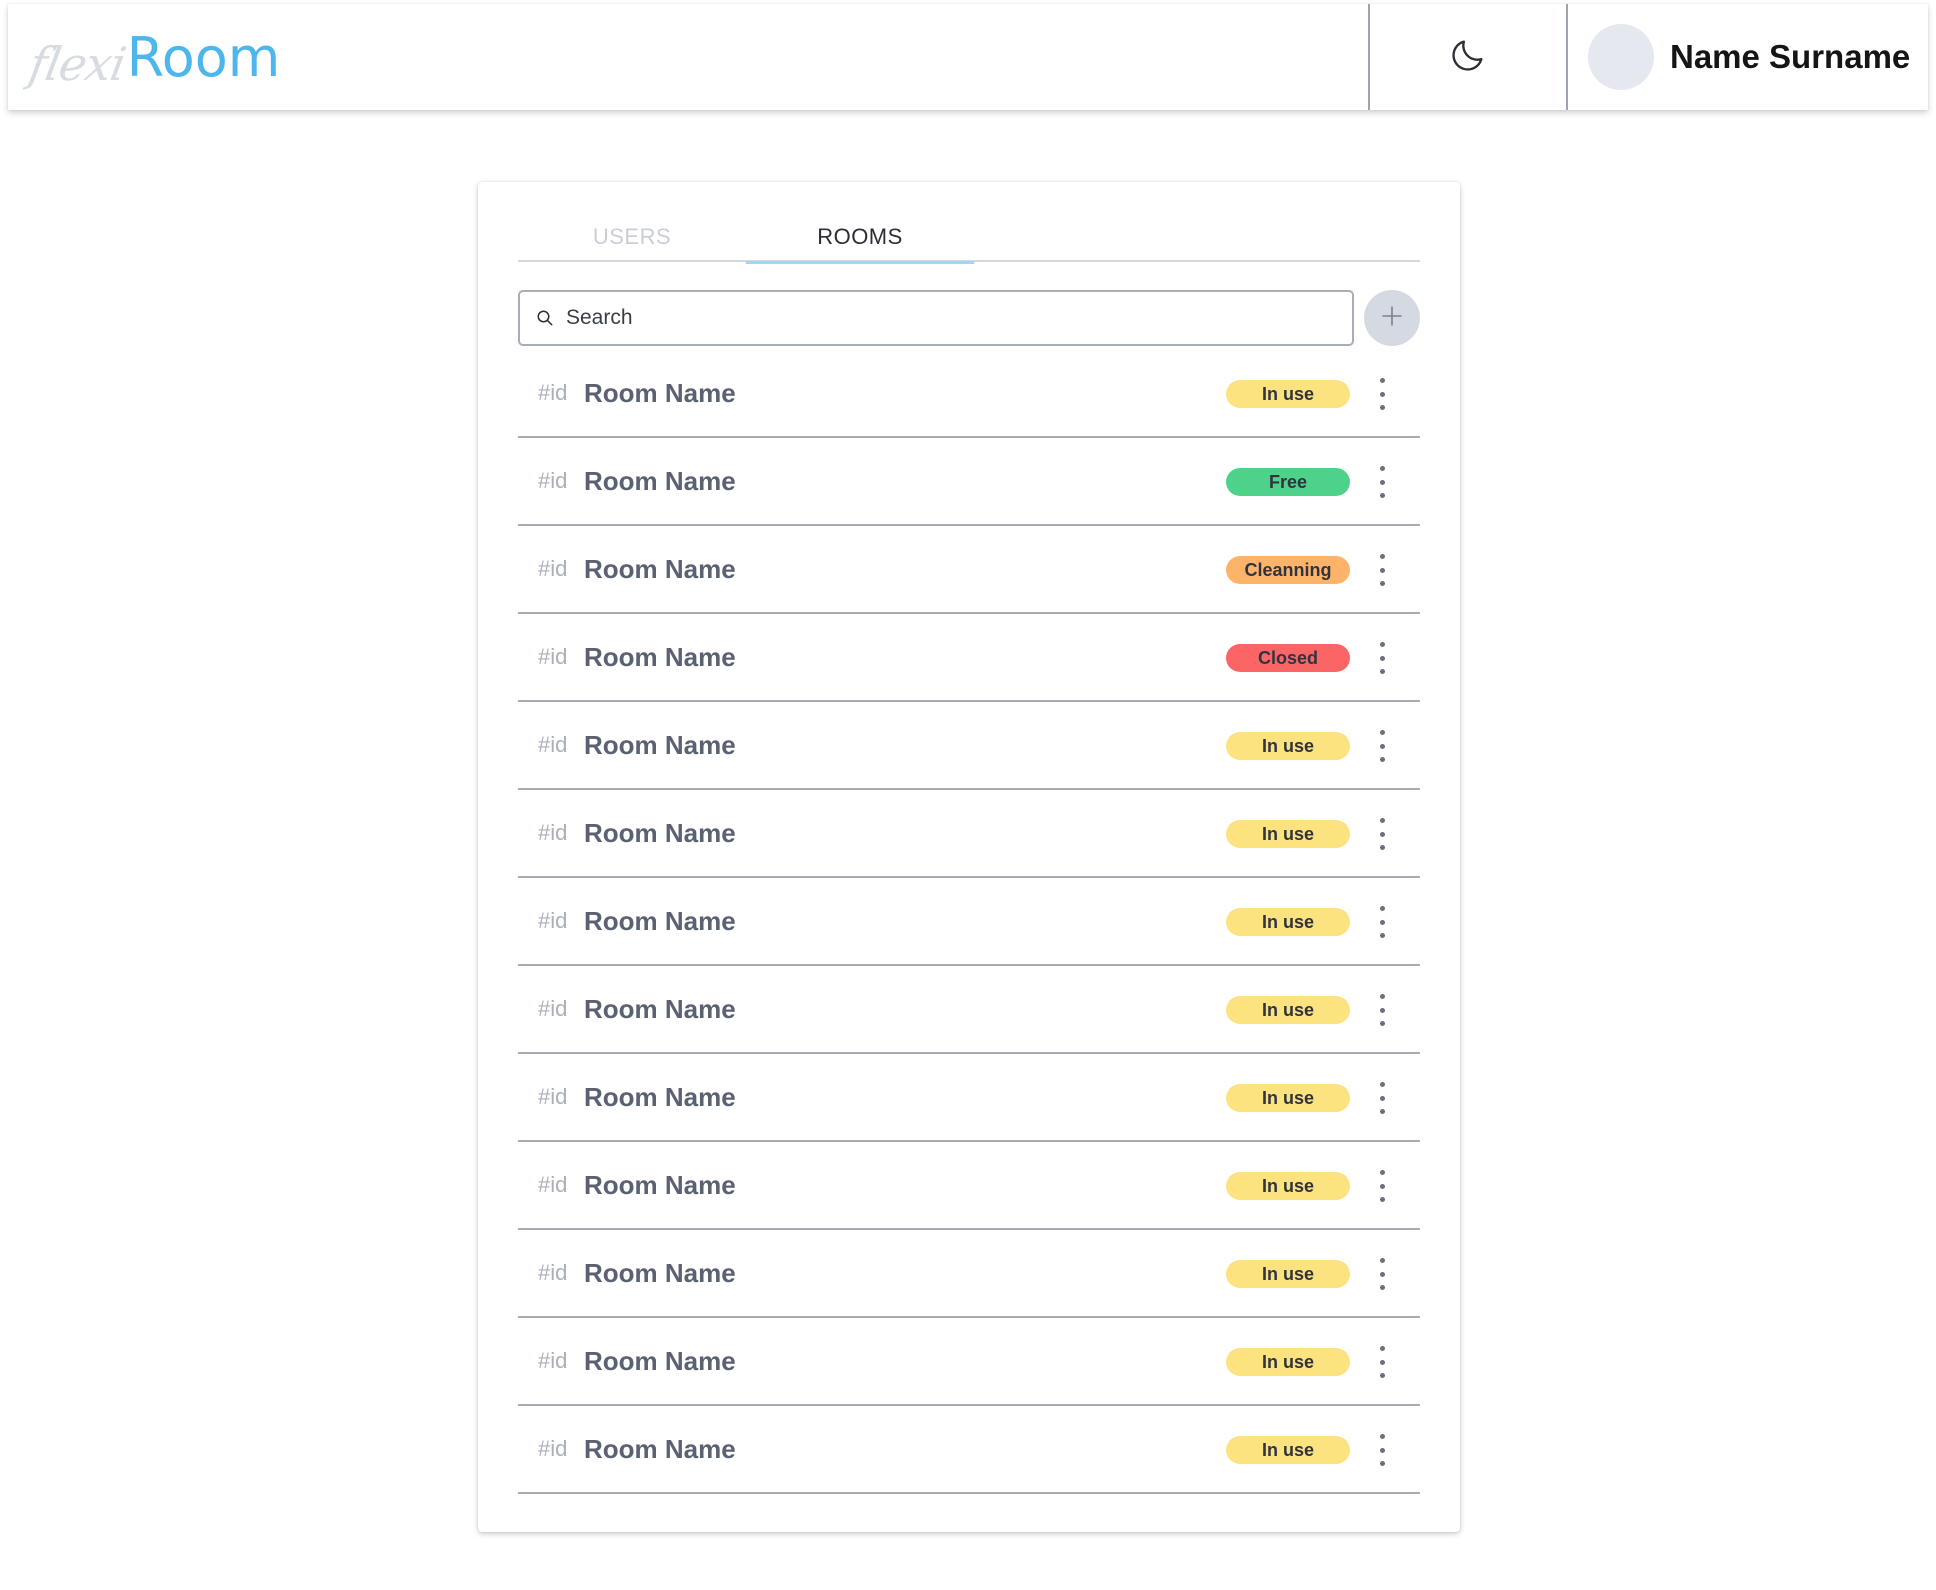 This screenshot has width=1936, height=1590. What do you see at coordinates (77, 64) in the screenshot?
I see `logo-script-text: flexi` at bounding box center [77, 64].